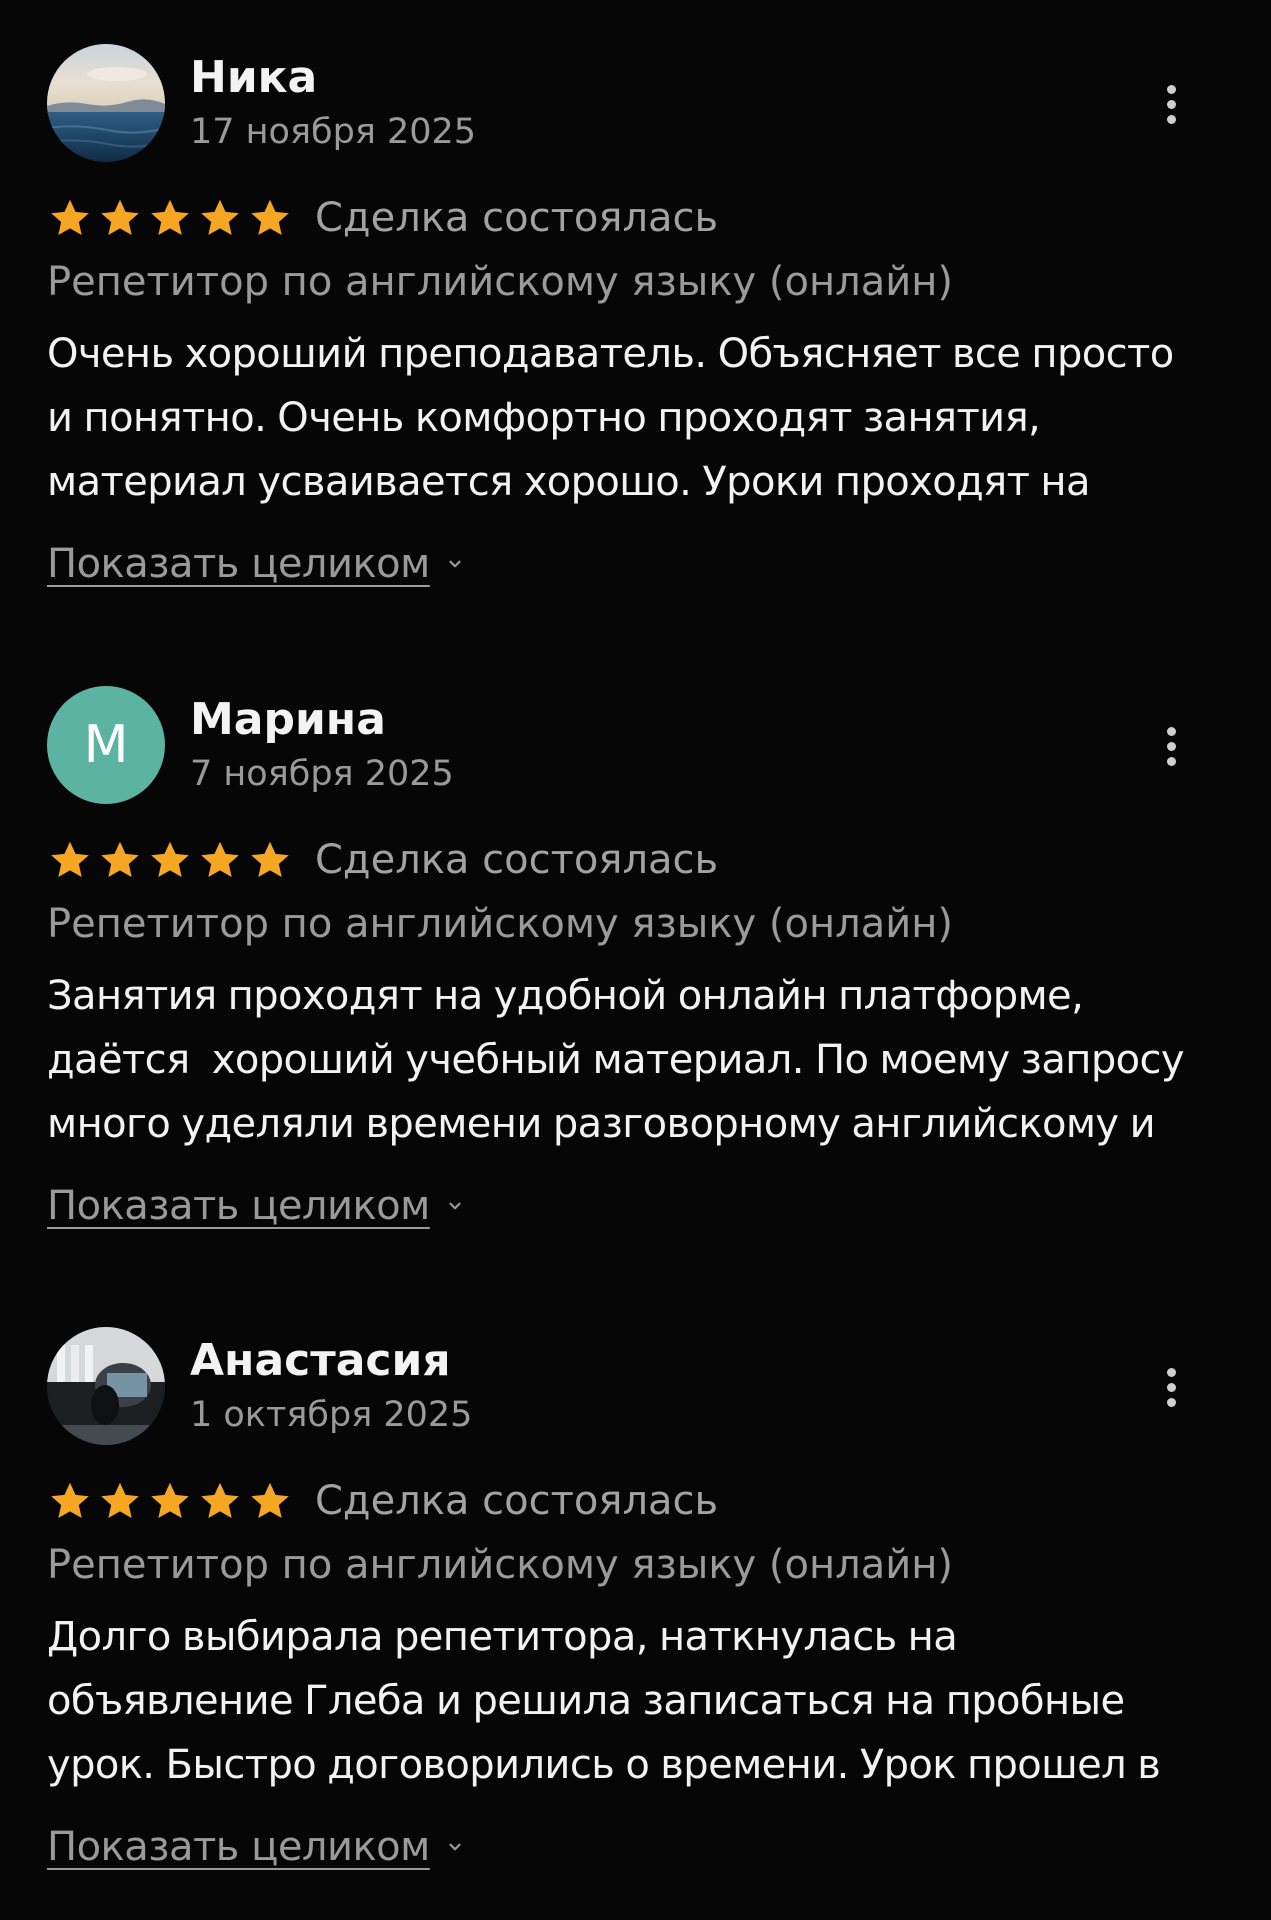 This screenshot has height=1920, width=1271. I want to click on reviewer-name: Ника, so click(254, 77).